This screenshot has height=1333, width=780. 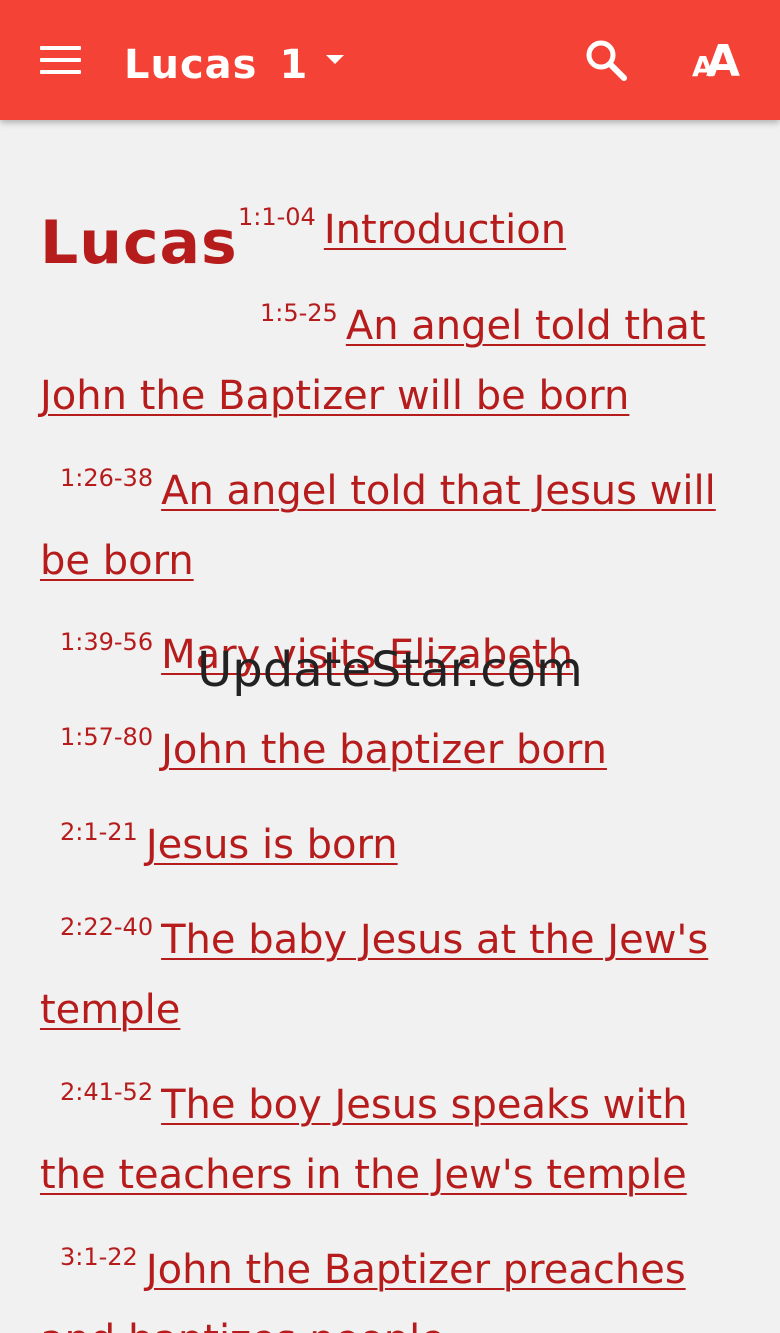 What do you see at coordinates (390, 60) in the screenshot?
I see `app-bar: Lucas 1 A A` at bounding box center [390, 60].